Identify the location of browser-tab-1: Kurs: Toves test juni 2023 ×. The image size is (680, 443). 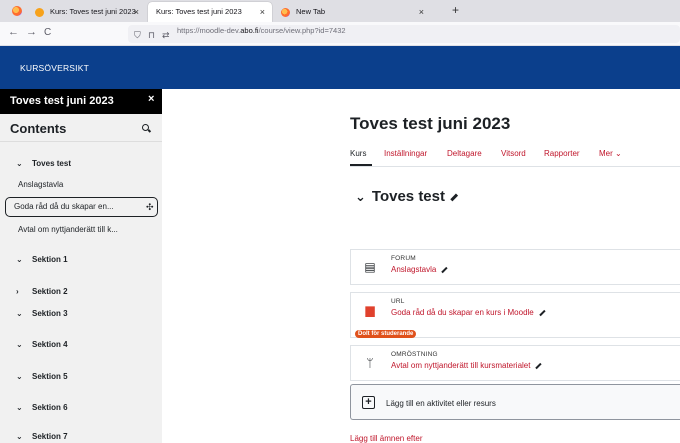
(87, 12).